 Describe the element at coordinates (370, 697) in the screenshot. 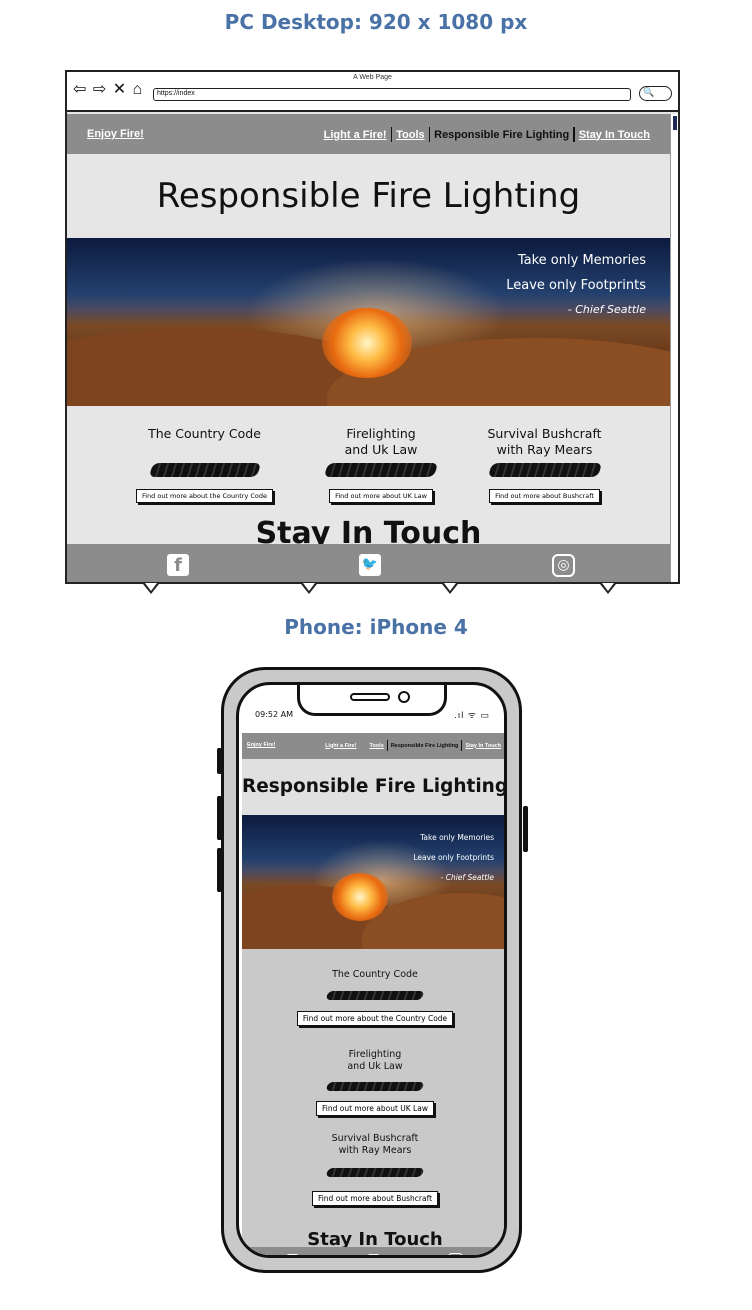

I see `speaker-icon` at that location.